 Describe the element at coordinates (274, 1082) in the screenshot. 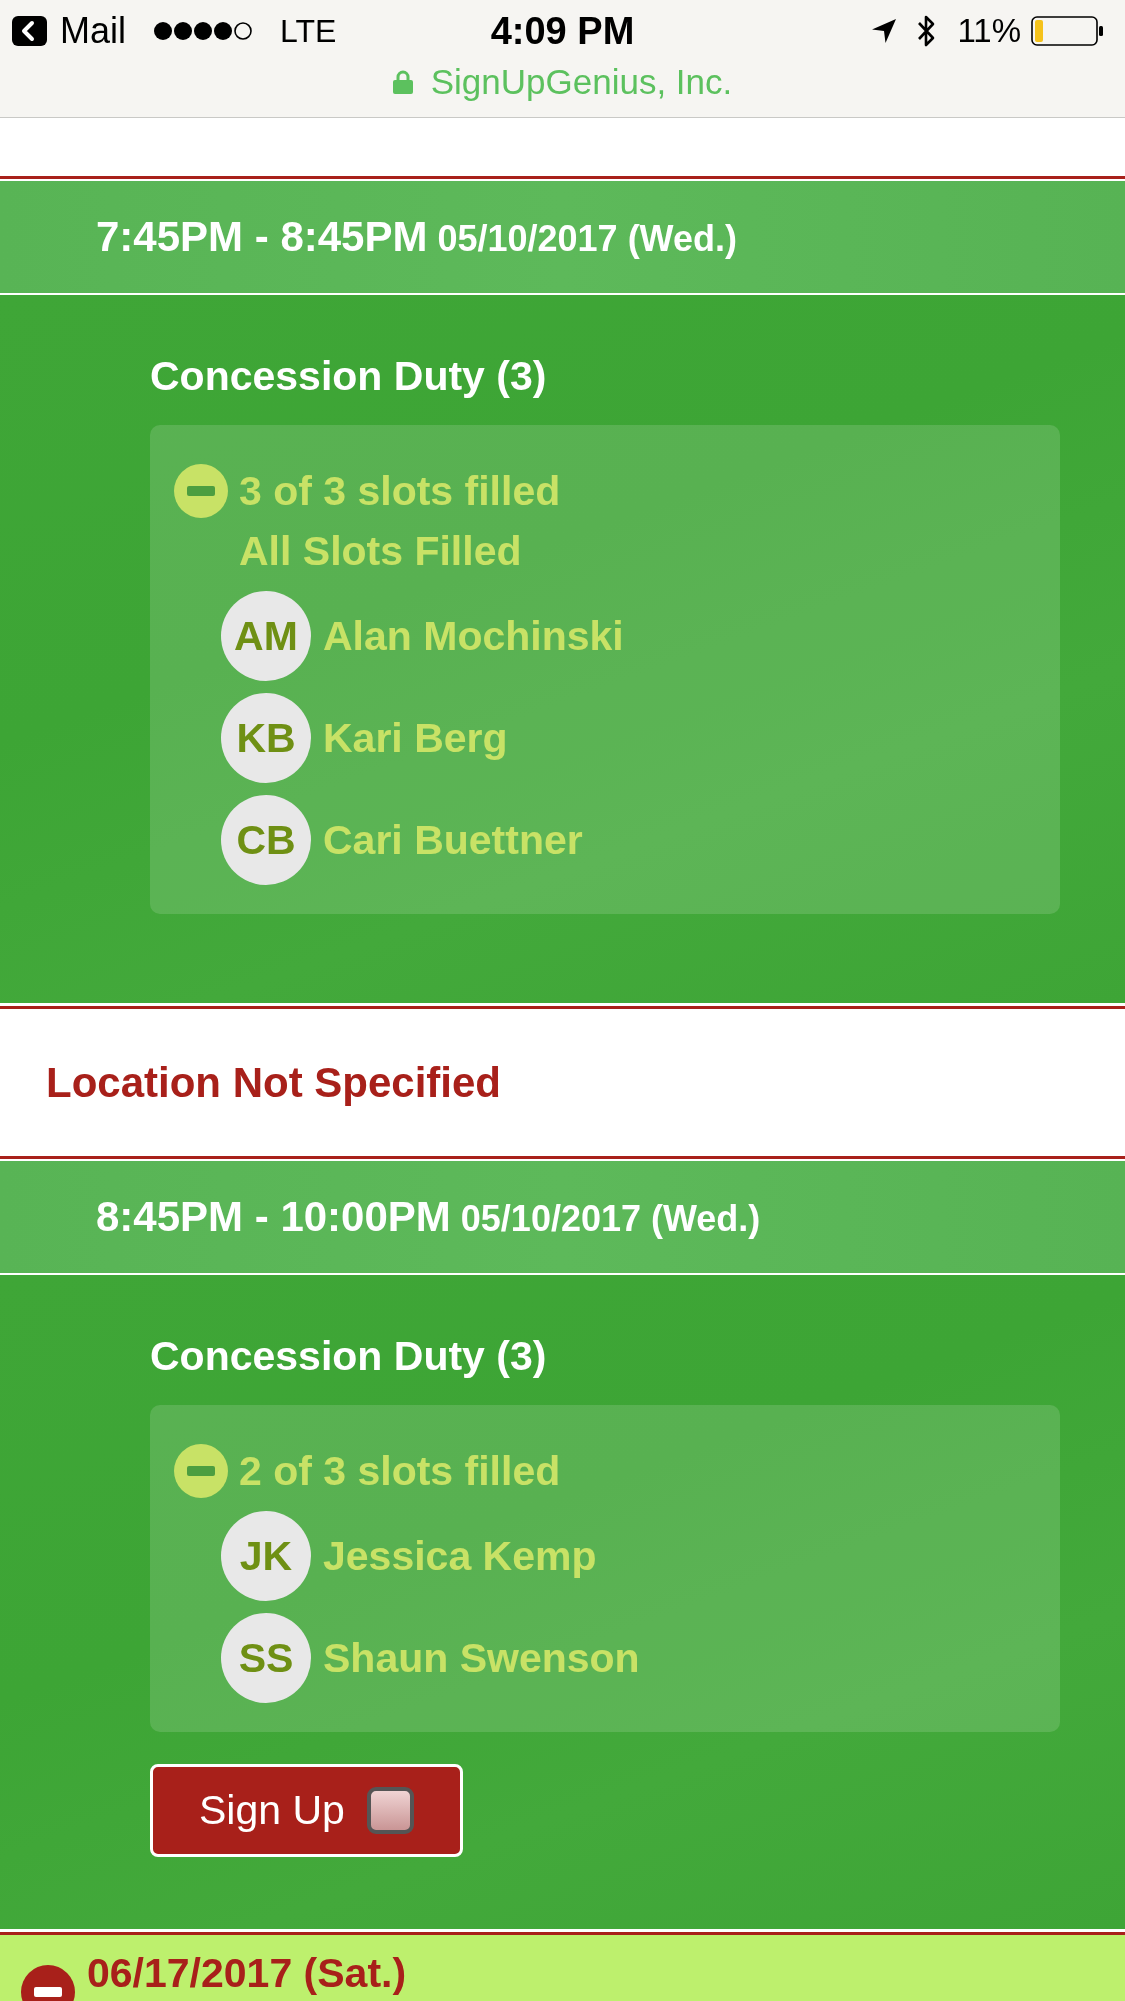

I see `location-heading: Location Not Specified` at that location.